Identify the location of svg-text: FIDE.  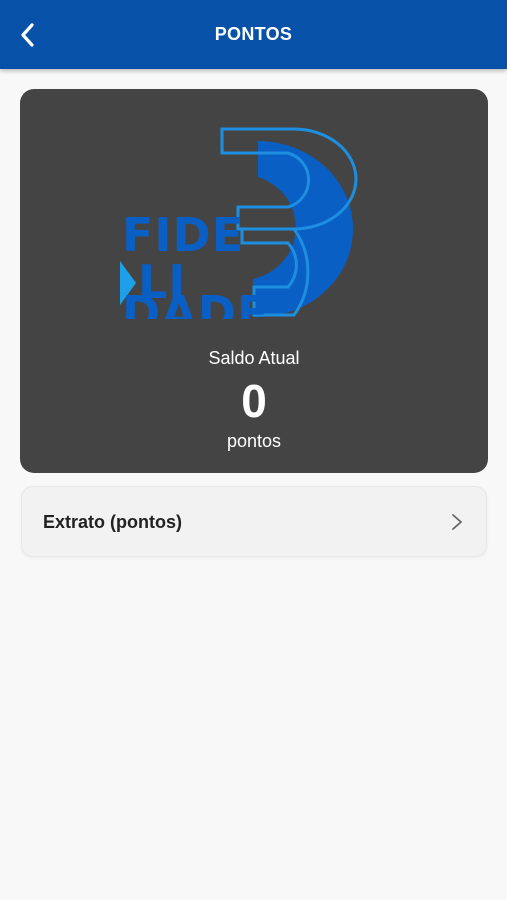
(183, 235).